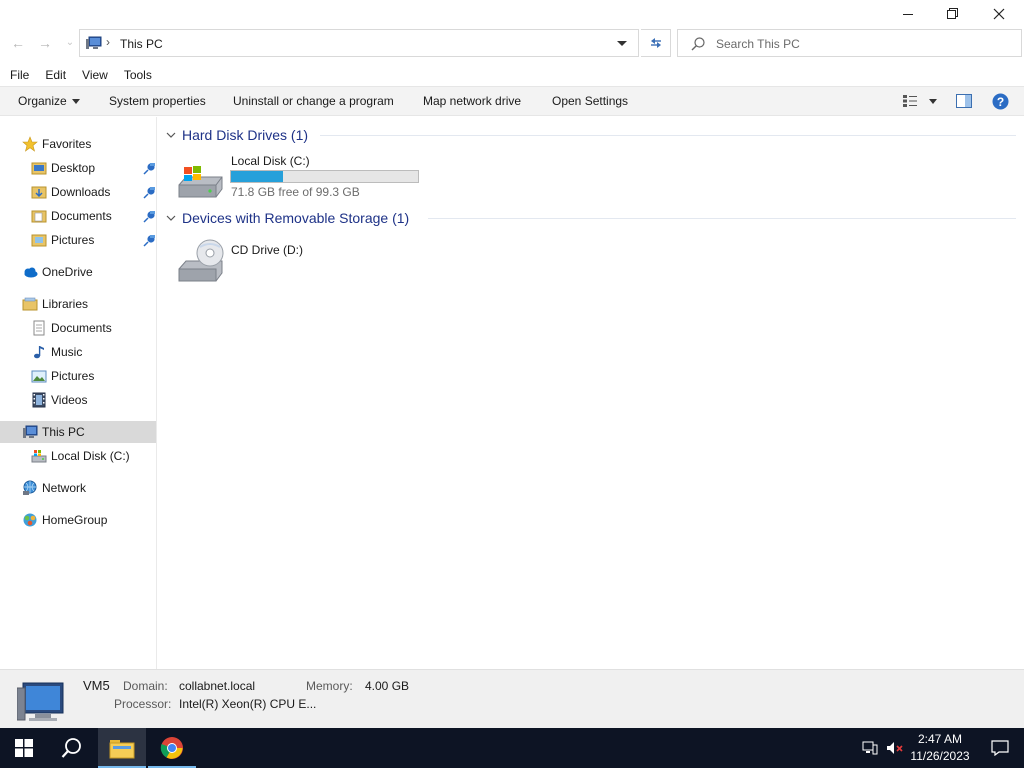 The width and height of the screenshot is (1024, 768). I want to click on minimize-icon, so click(908, 14).